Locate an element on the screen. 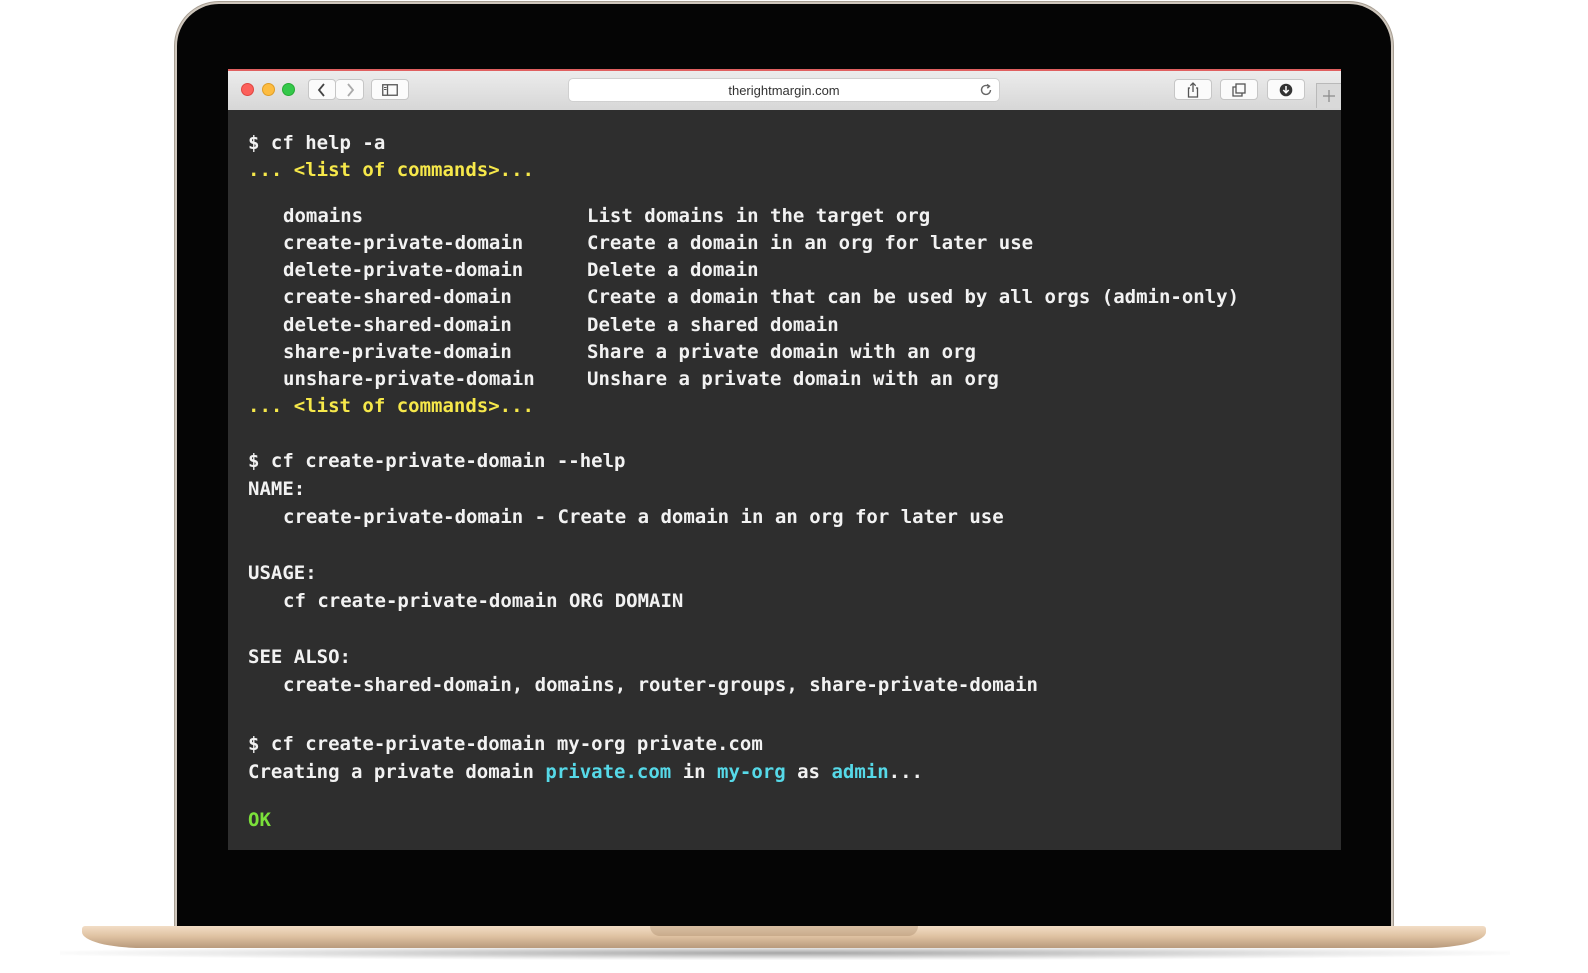 The image size is (1588, 973). back-button is located at coordinates (322, 89).